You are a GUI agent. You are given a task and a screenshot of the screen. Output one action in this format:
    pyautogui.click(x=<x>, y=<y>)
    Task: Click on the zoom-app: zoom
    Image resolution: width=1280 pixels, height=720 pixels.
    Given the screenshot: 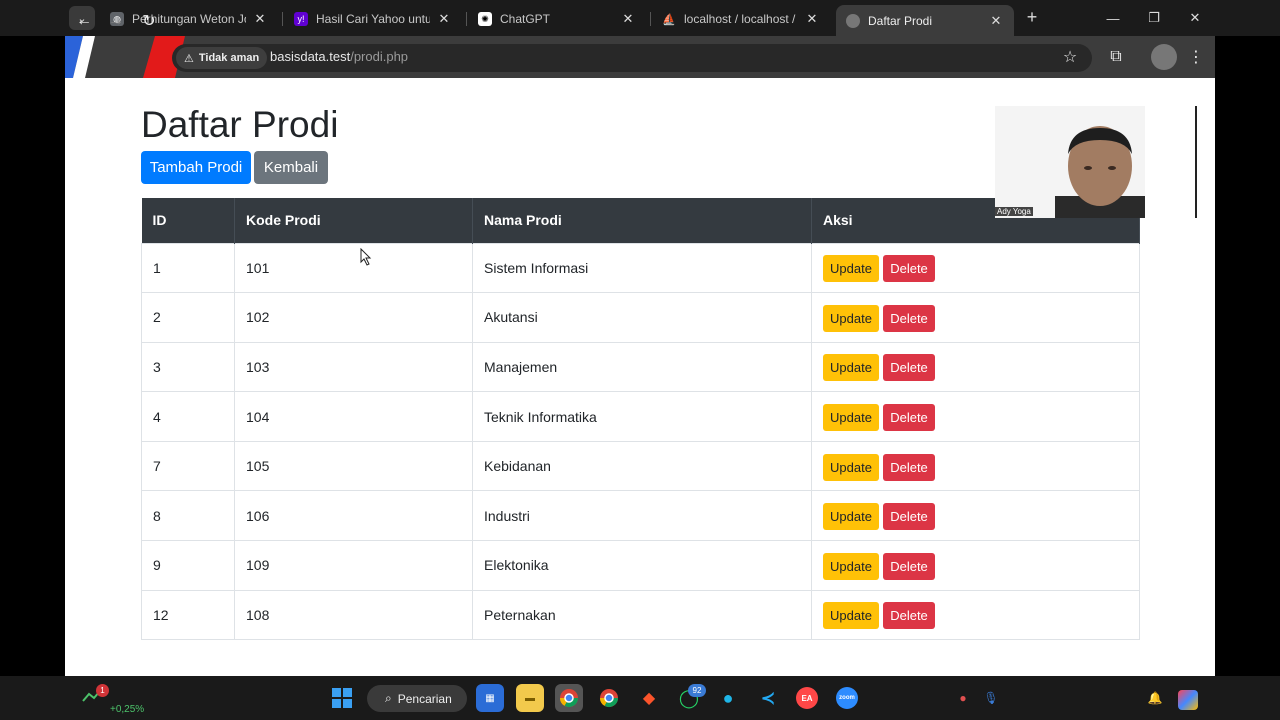 What is the action you would take?
    pyautogui.click(x=847, y=698)
    